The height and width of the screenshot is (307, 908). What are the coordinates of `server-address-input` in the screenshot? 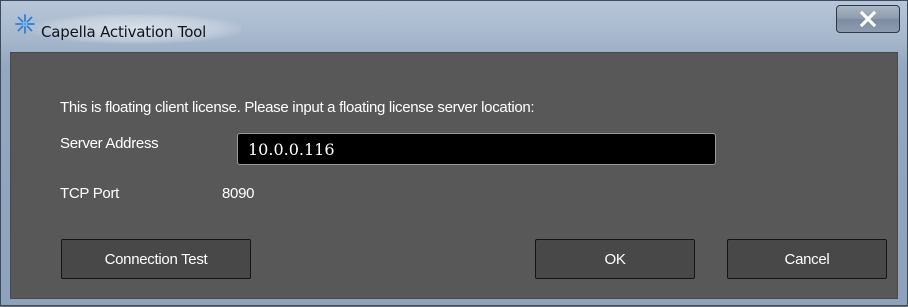 It's located at (476, 149).